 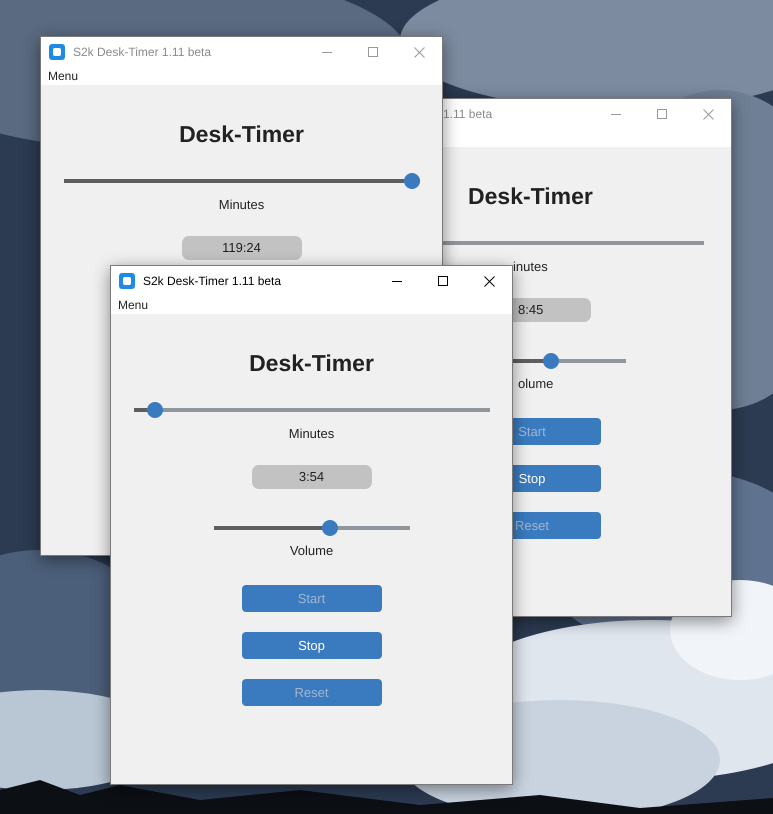 What do you see at coordinates (312, 551) in the screenshot?
I see `volume-label: Volume` at bounding box center [312, 551].